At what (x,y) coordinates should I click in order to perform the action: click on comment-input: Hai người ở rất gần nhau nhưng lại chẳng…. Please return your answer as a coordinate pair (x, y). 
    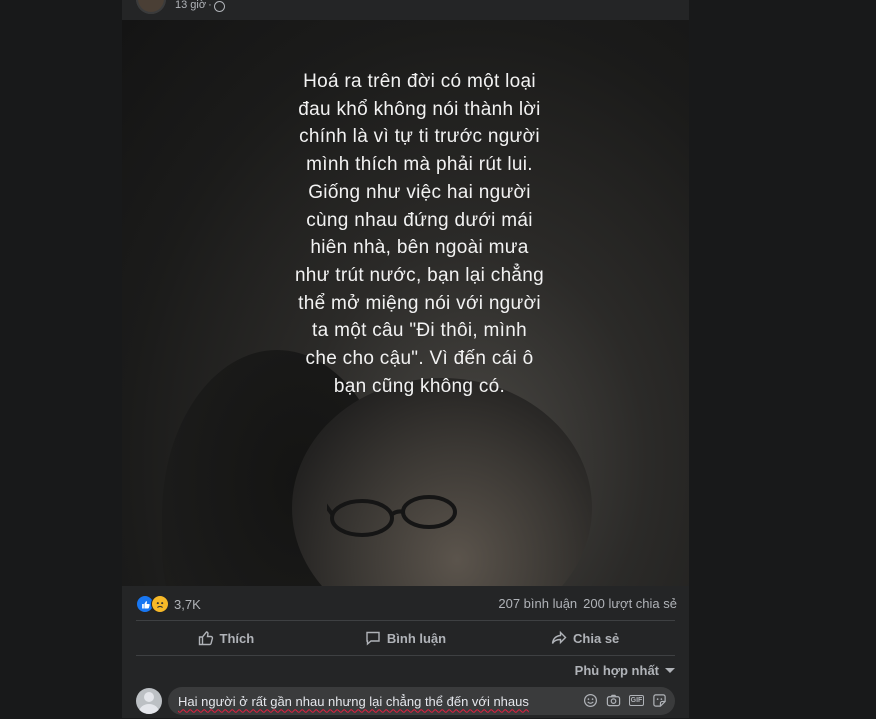
    Looking at the image, I should click on (421, 701).